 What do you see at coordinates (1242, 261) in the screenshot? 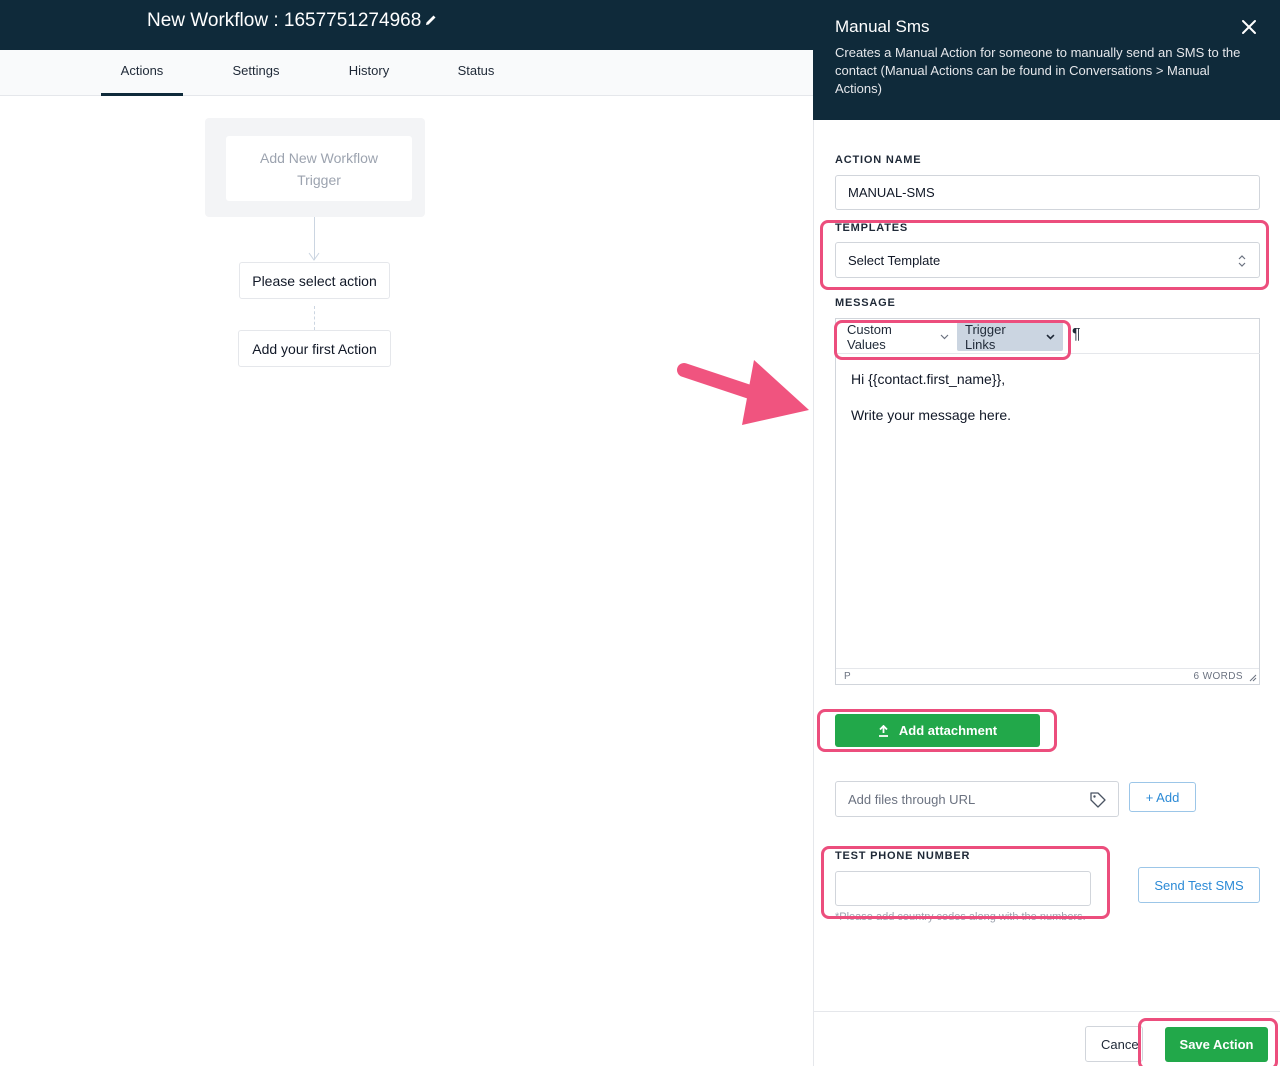
I see `select-arrows-icon` at bounding box center [1242, 261].